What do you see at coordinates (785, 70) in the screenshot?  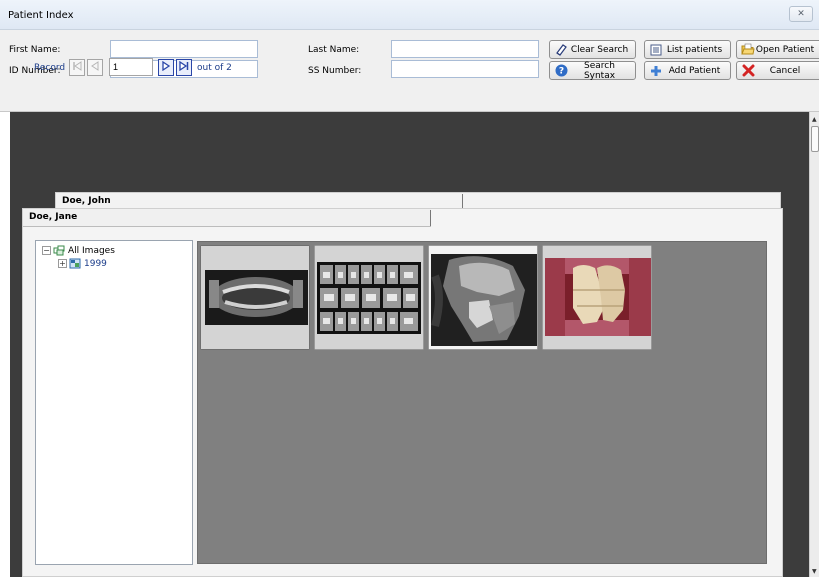 I see `cancel-label: Cancel` at bounding box center [785, 70].